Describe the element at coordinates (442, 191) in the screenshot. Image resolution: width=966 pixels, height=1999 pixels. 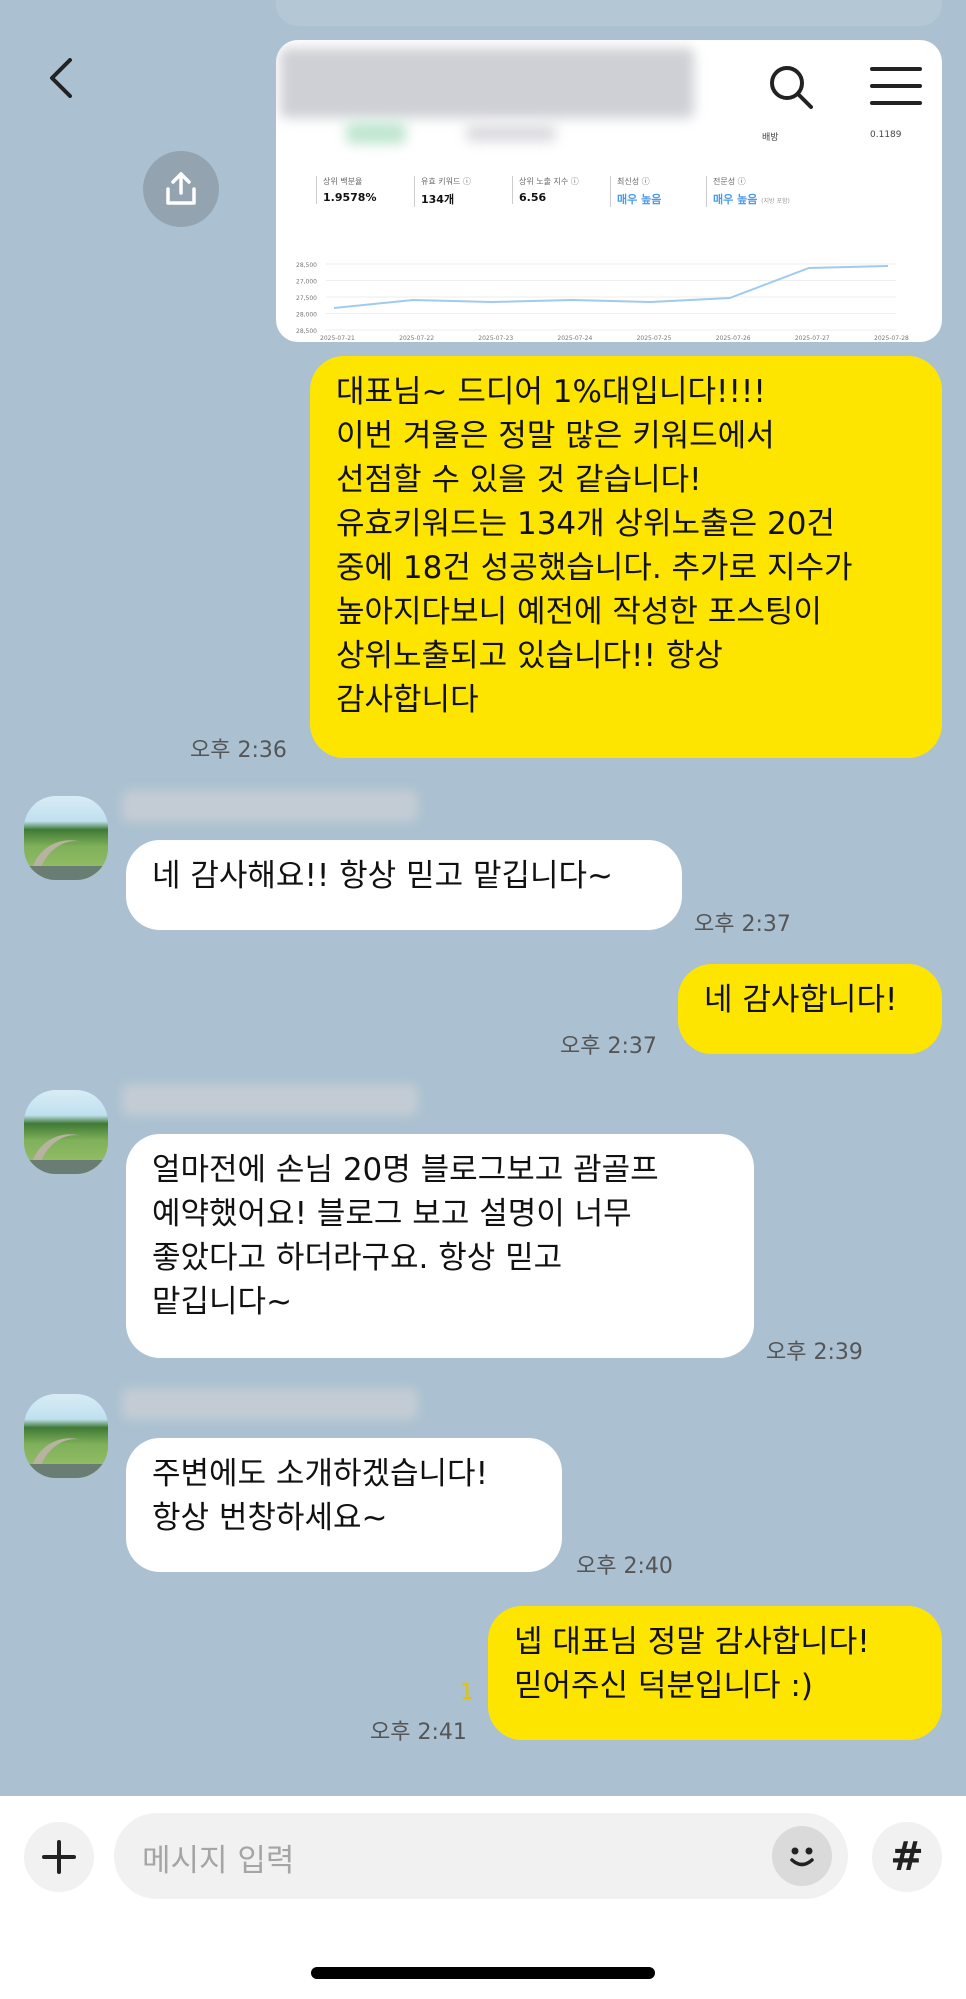
I see `stat-item: 유효 키워드 ⓘ 134개` at that location.